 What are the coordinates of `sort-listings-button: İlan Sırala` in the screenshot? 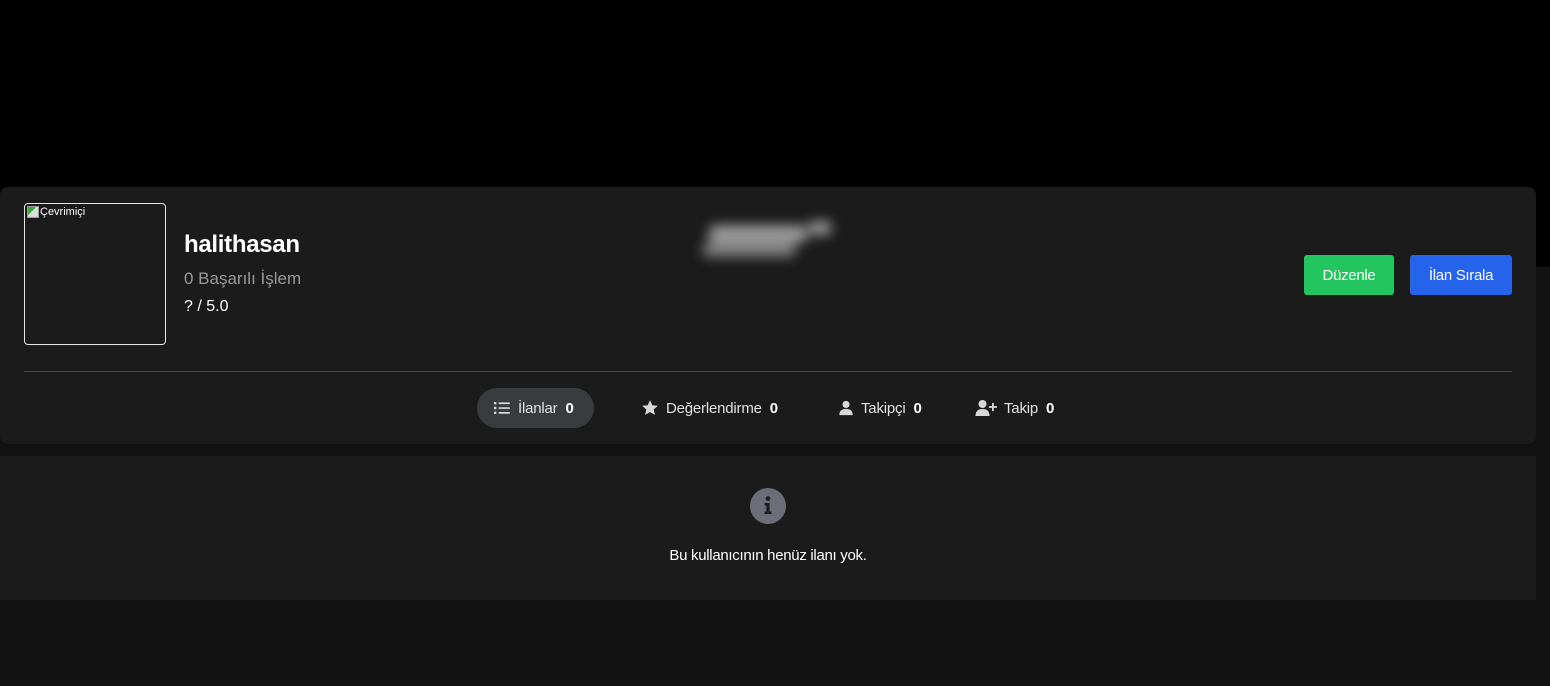 It's located at (1461, 275).